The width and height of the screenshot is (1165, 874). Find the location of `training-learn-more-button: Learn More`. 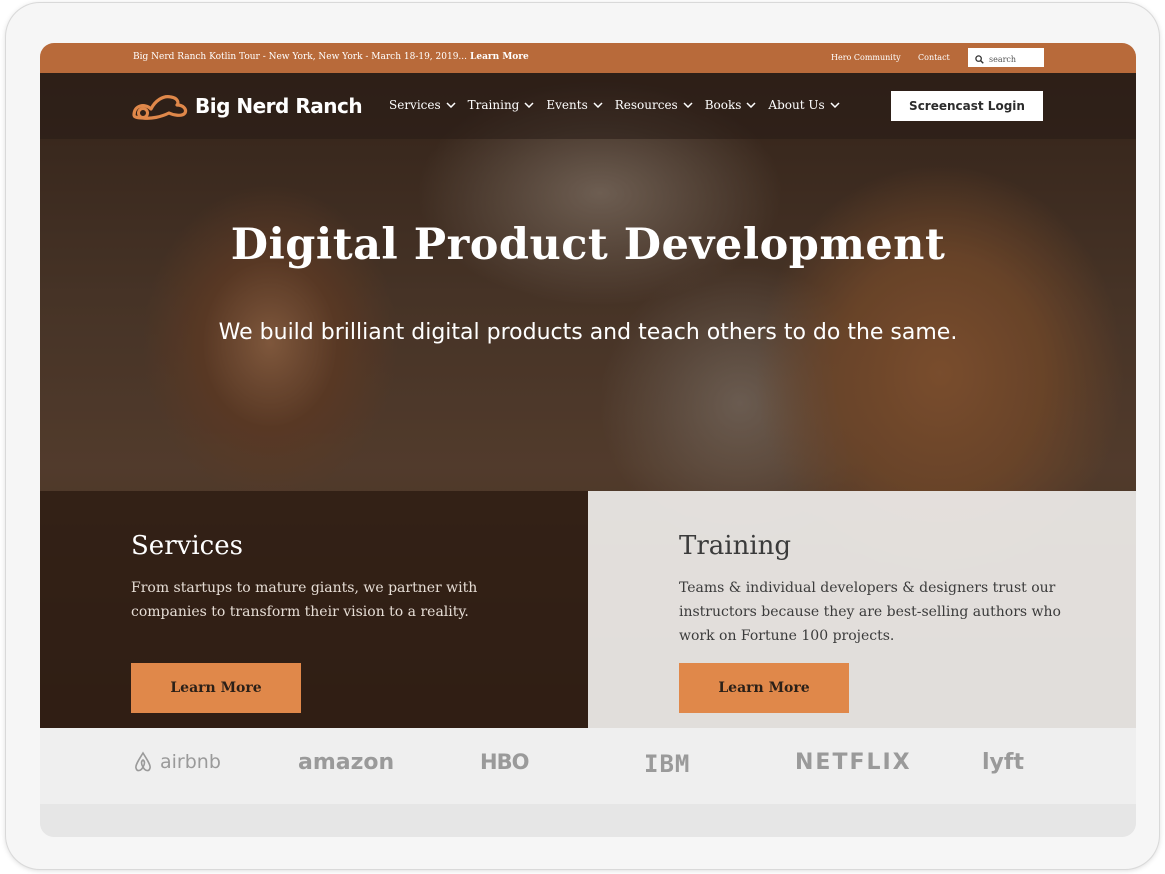

training-learn-more-button: Learn More is located at coordinates (764, 688).